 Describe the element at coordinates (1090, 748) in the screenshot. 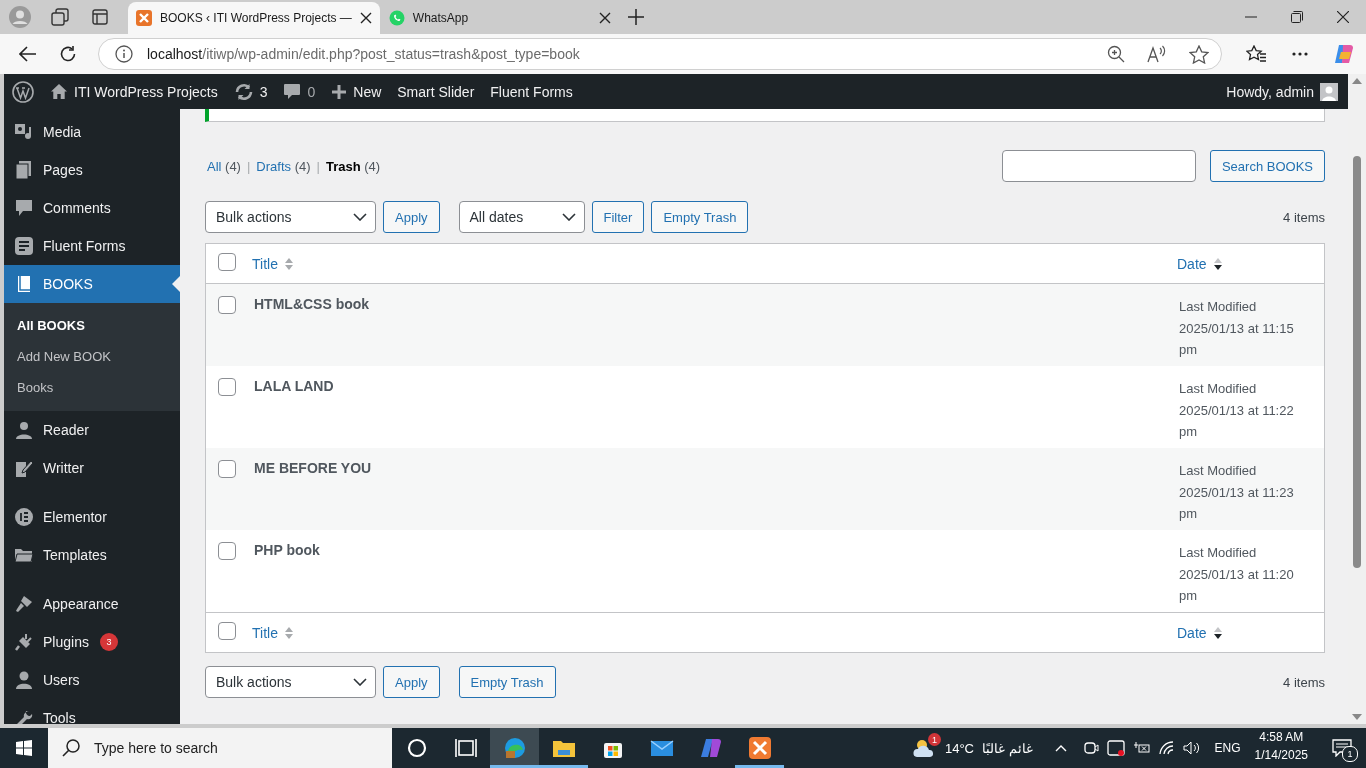

I see `camera-icon` at that location.